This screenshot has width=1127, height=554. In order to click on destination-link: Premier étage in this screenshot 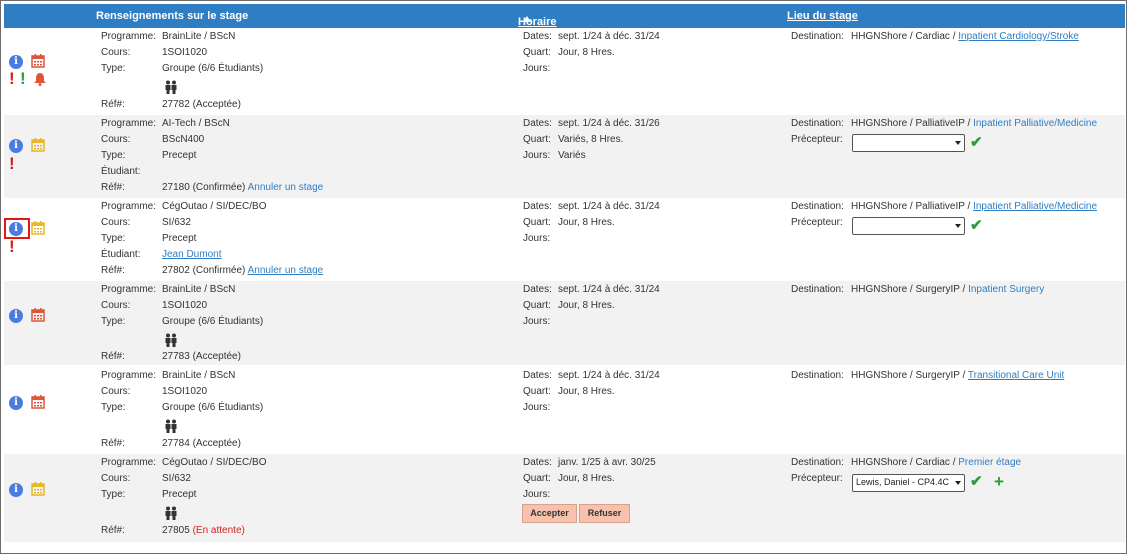, I will do `click(989, 462)`.